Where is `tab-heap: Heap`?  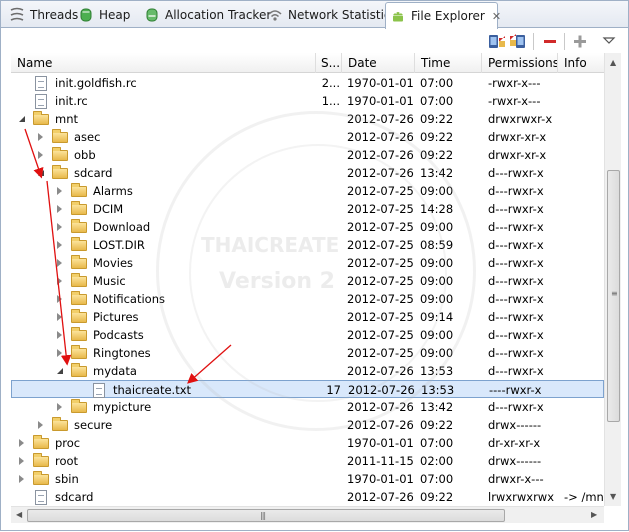
tab-heap: Heap is located at coordinates (102, 15).